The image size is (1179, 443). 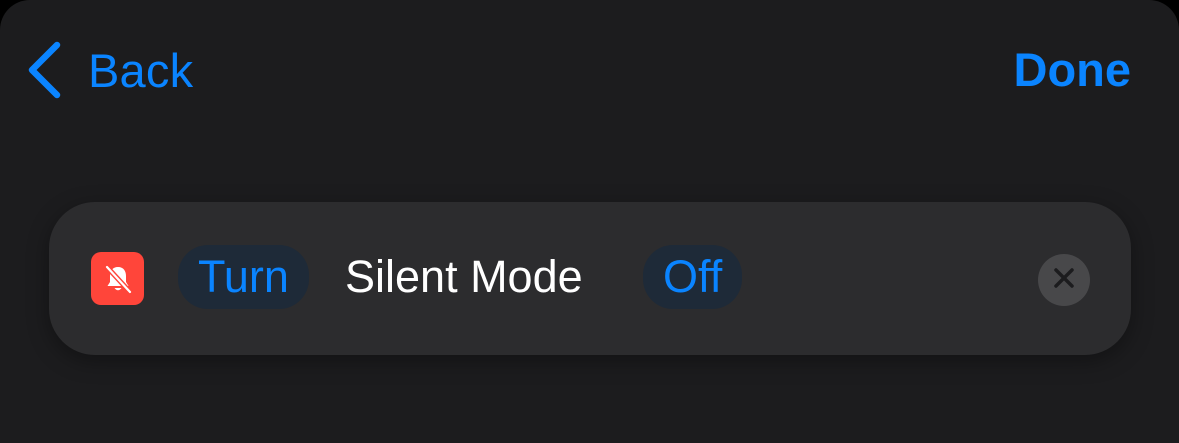 What do you see at coordinates (1073, 70) in the screenshot?
I see `done-button: Done` at bounding box center [1073, 70].